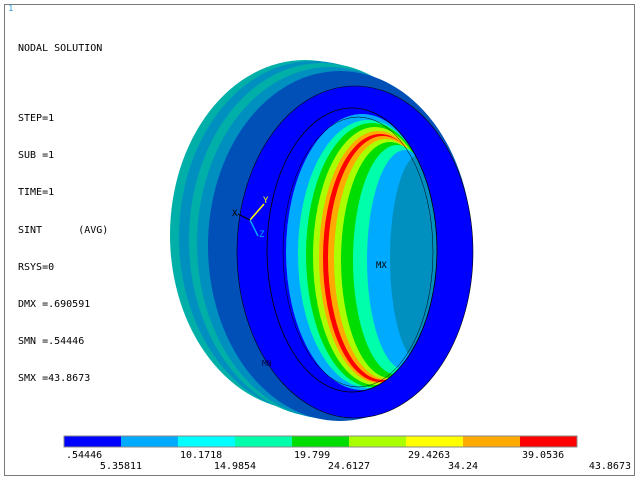 The width and height of the screenshot is (640, 480). Describe the element at coordinates (235, 466) in the screenshot. I see `legend-bottom-label: 14.9854` at that location.